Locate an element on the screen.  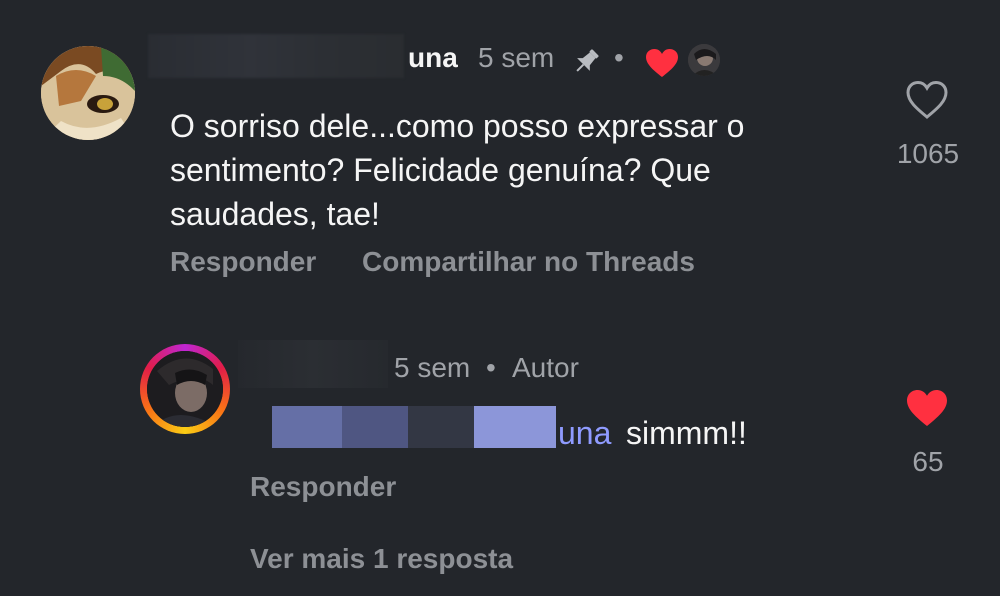
reply-timestamp: 5 sem is located at coordinates (432, 367).